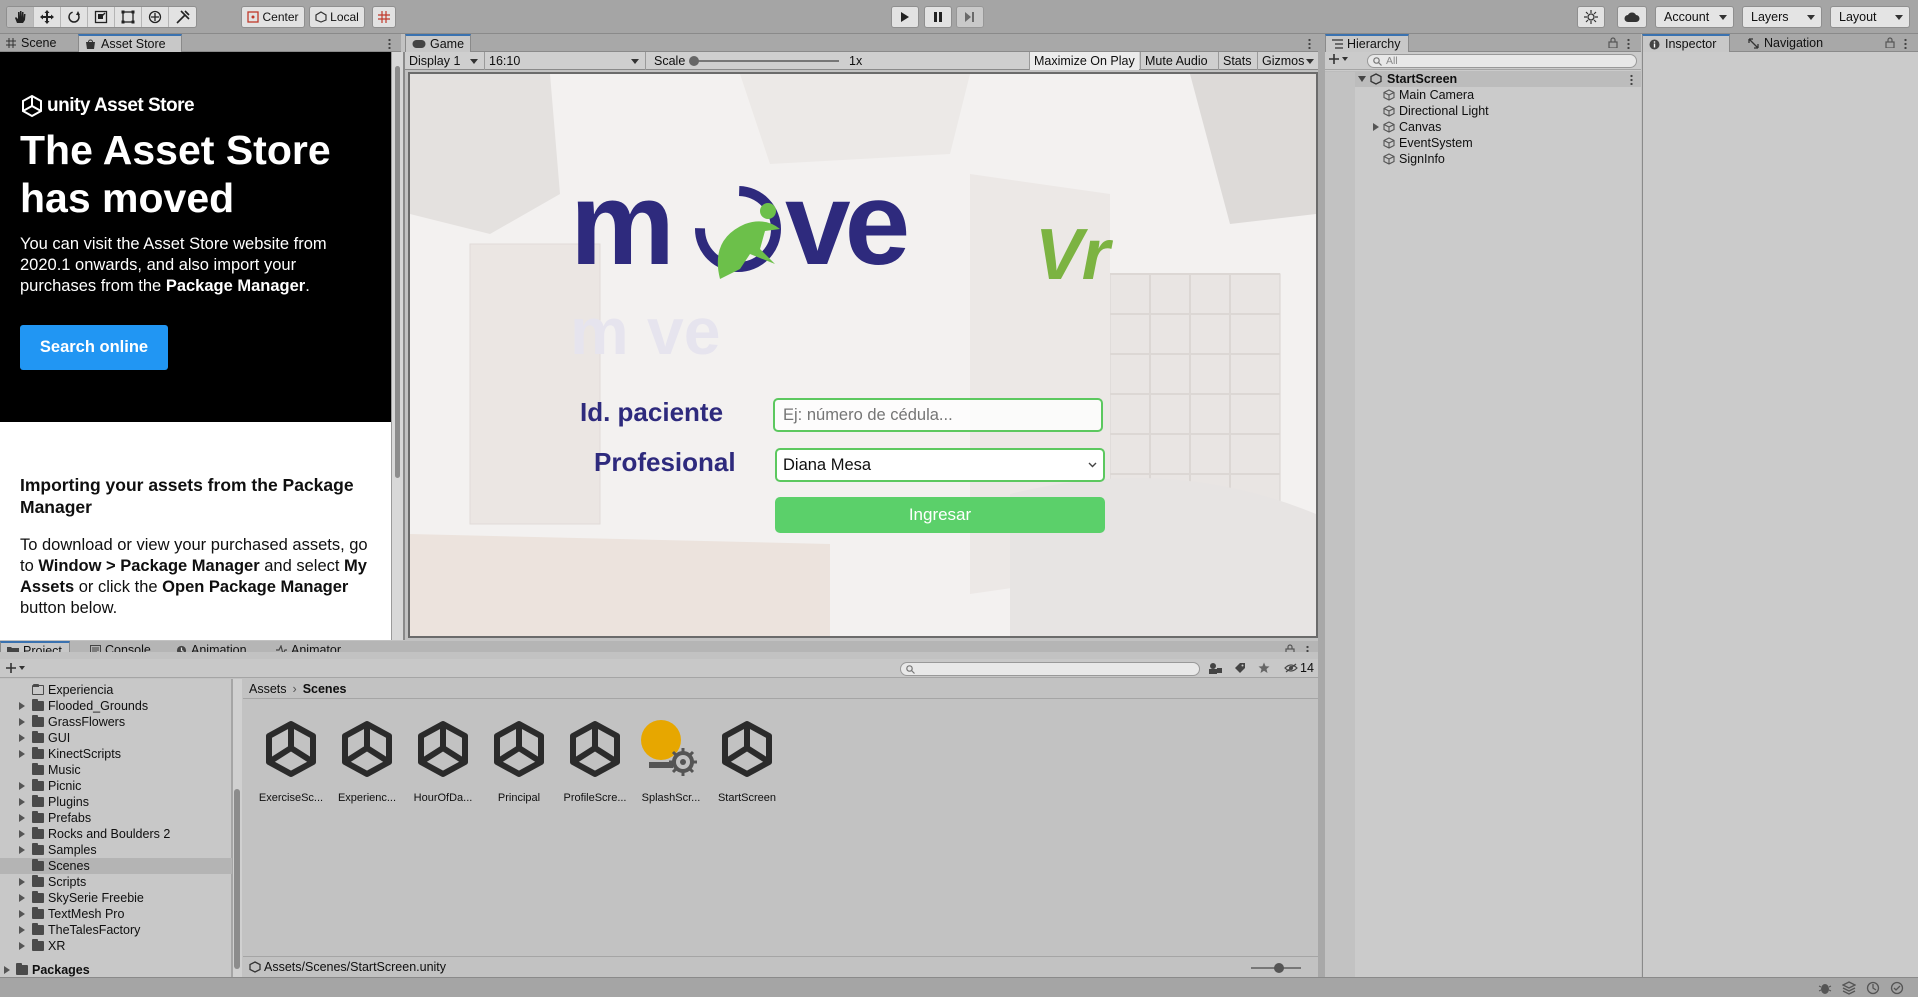  I want to click on progress-circle-icon, so click(1873, 988).